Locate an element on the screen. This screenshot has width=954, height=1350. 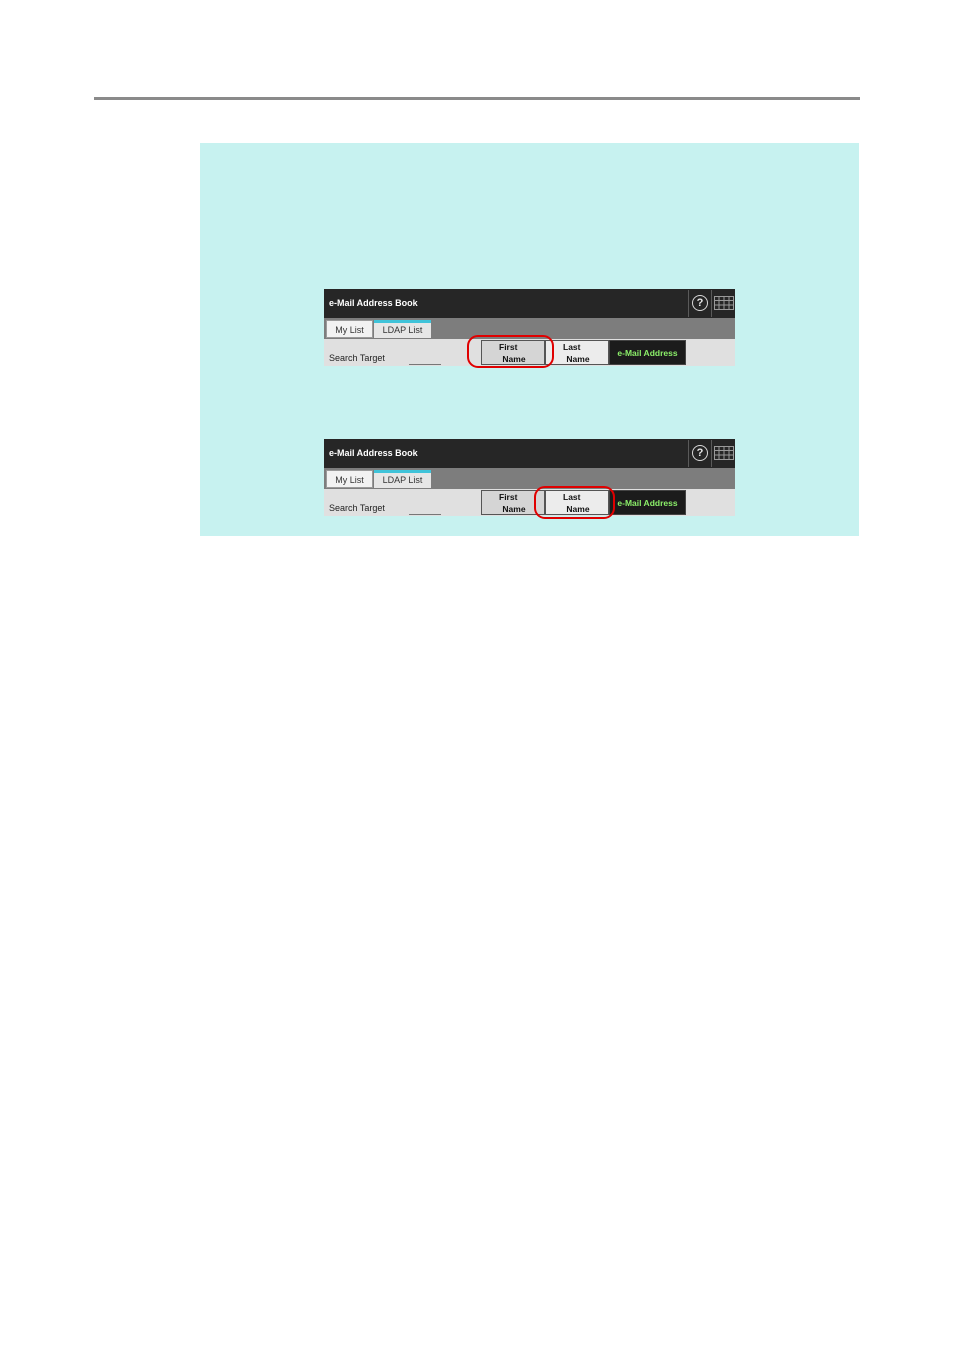
highlight-circle-first-name is located at coordinates (510, 351).